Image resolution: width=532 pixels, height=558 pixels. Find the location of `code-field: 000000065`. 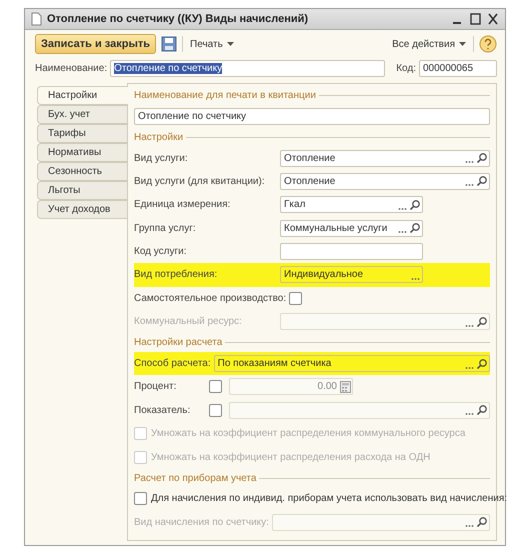

code-field: 000000065 is located at coordinates (458, 68).